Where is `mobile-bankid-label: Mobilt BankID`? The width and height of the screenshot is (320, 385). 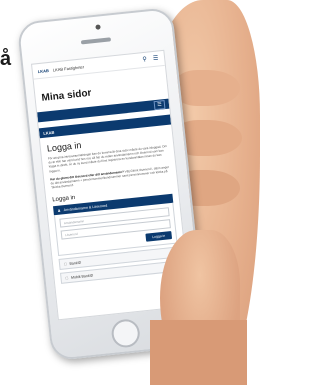
mobile-bankid-label: Mobilt BankID is located at coordinates (82, 276).